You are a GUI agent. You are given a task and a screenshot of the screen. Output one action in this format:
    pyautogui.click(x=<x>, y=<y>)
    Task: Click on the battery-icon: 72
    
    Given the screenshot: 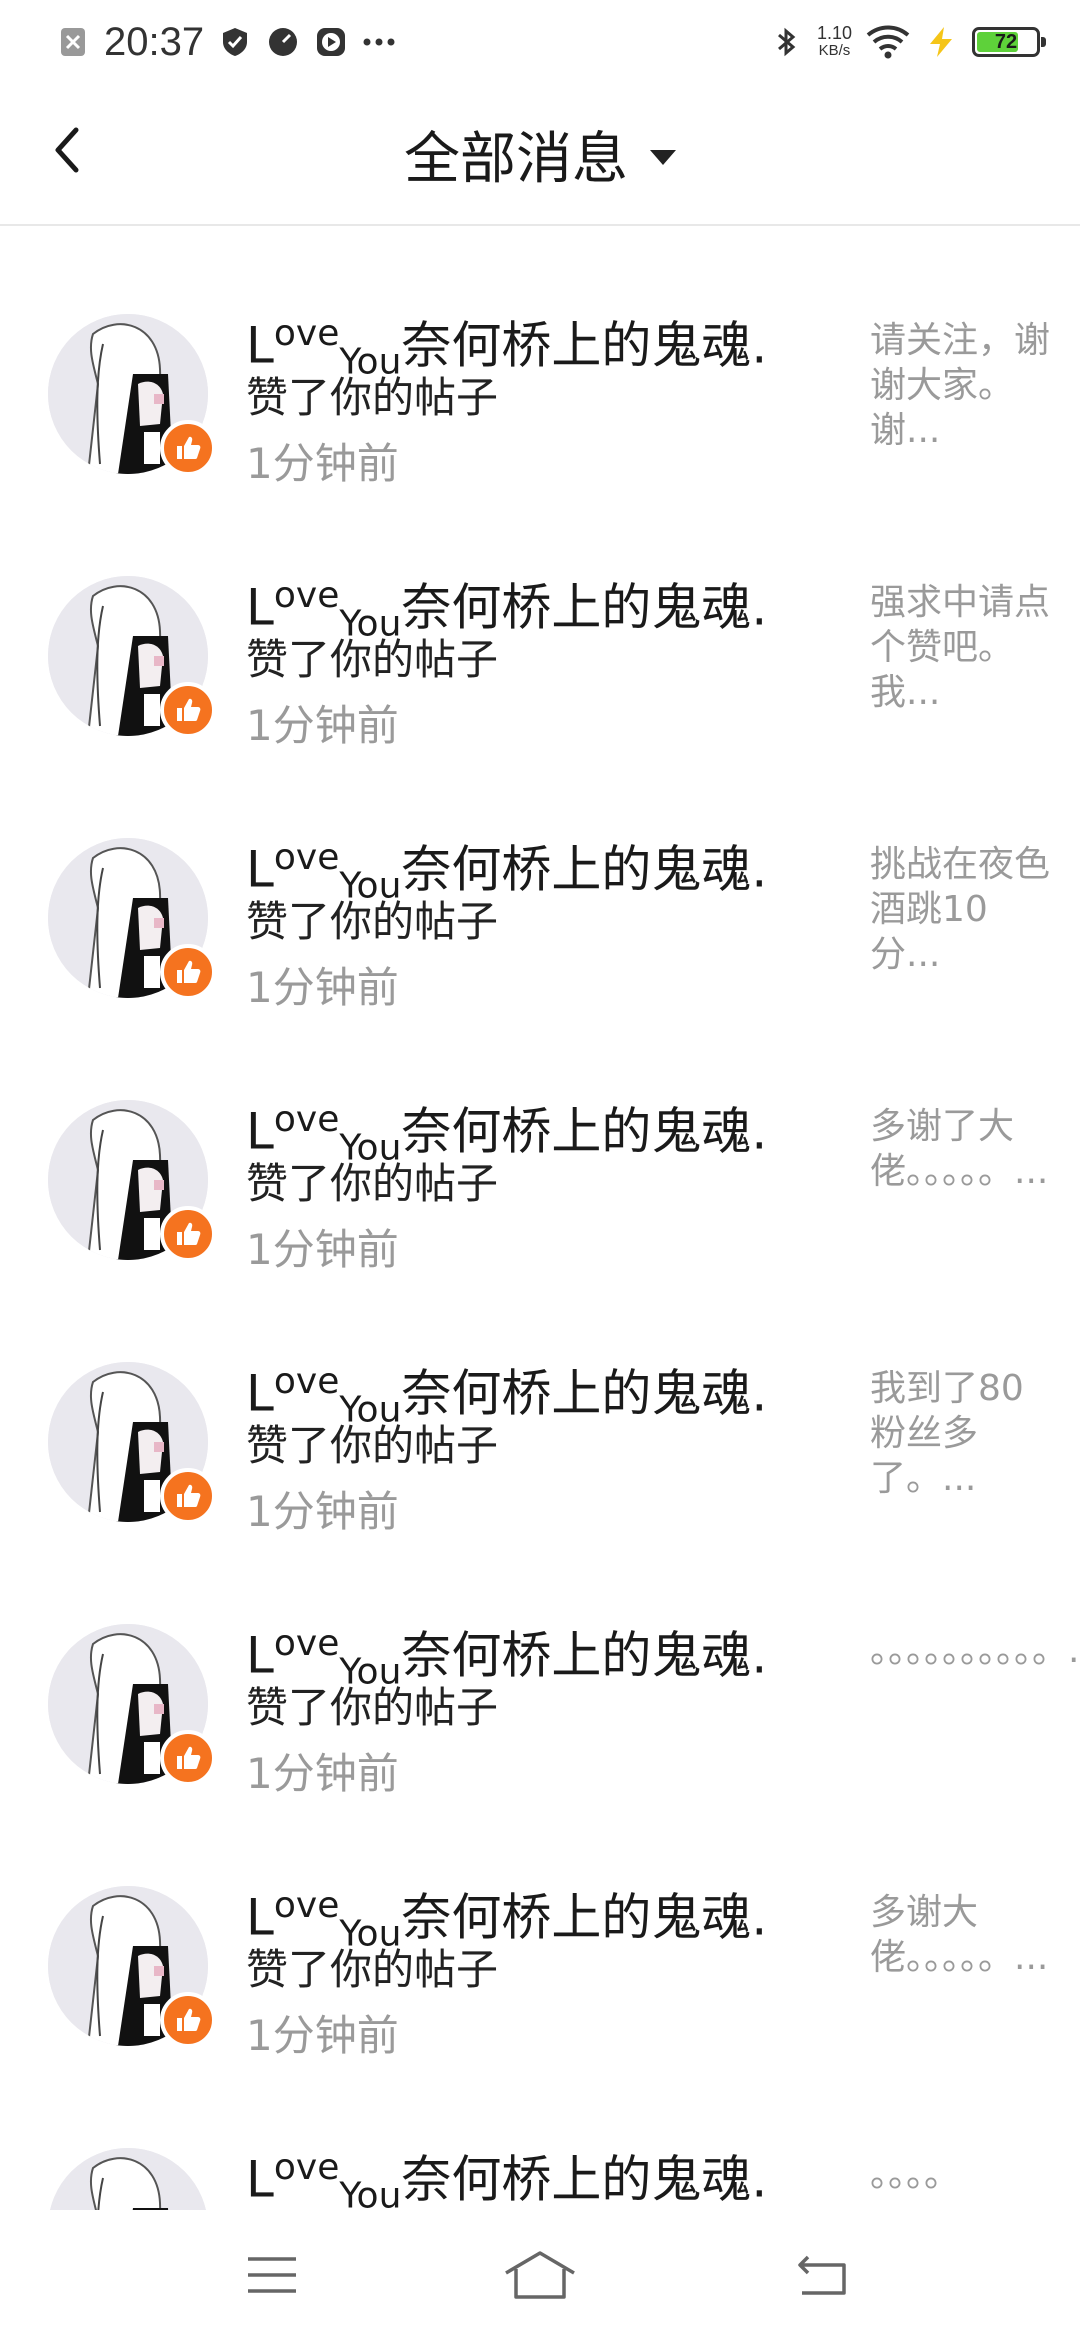 What is the action you would take?
    pyautogui.click(x=1009, y=42)
    